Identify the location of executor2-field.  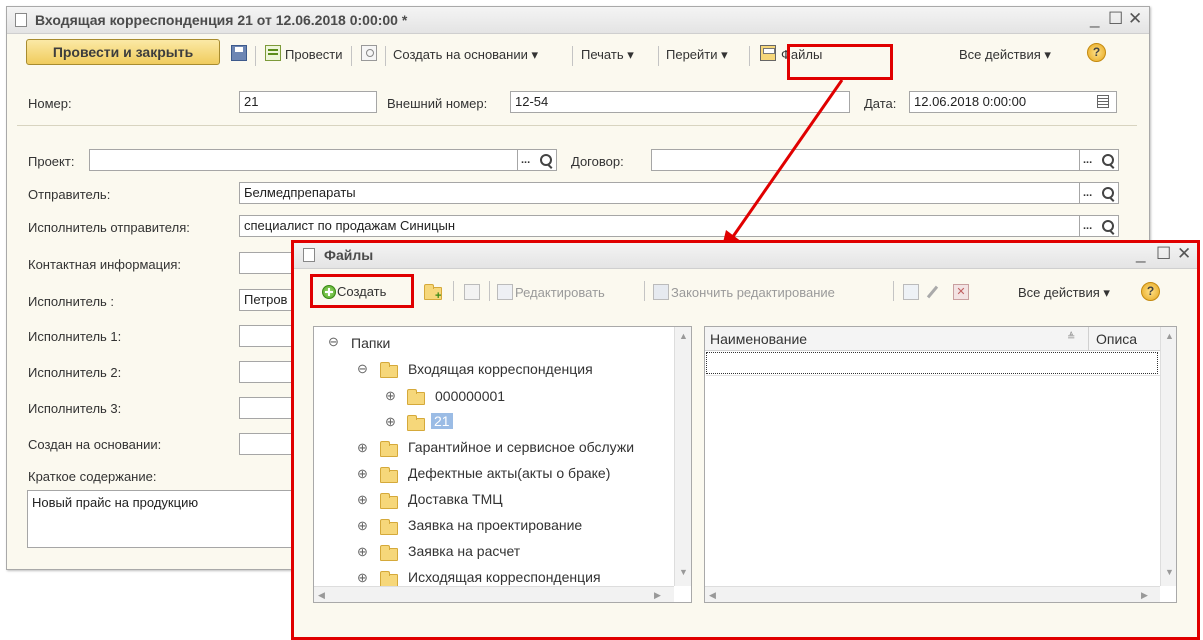
(269, 372).